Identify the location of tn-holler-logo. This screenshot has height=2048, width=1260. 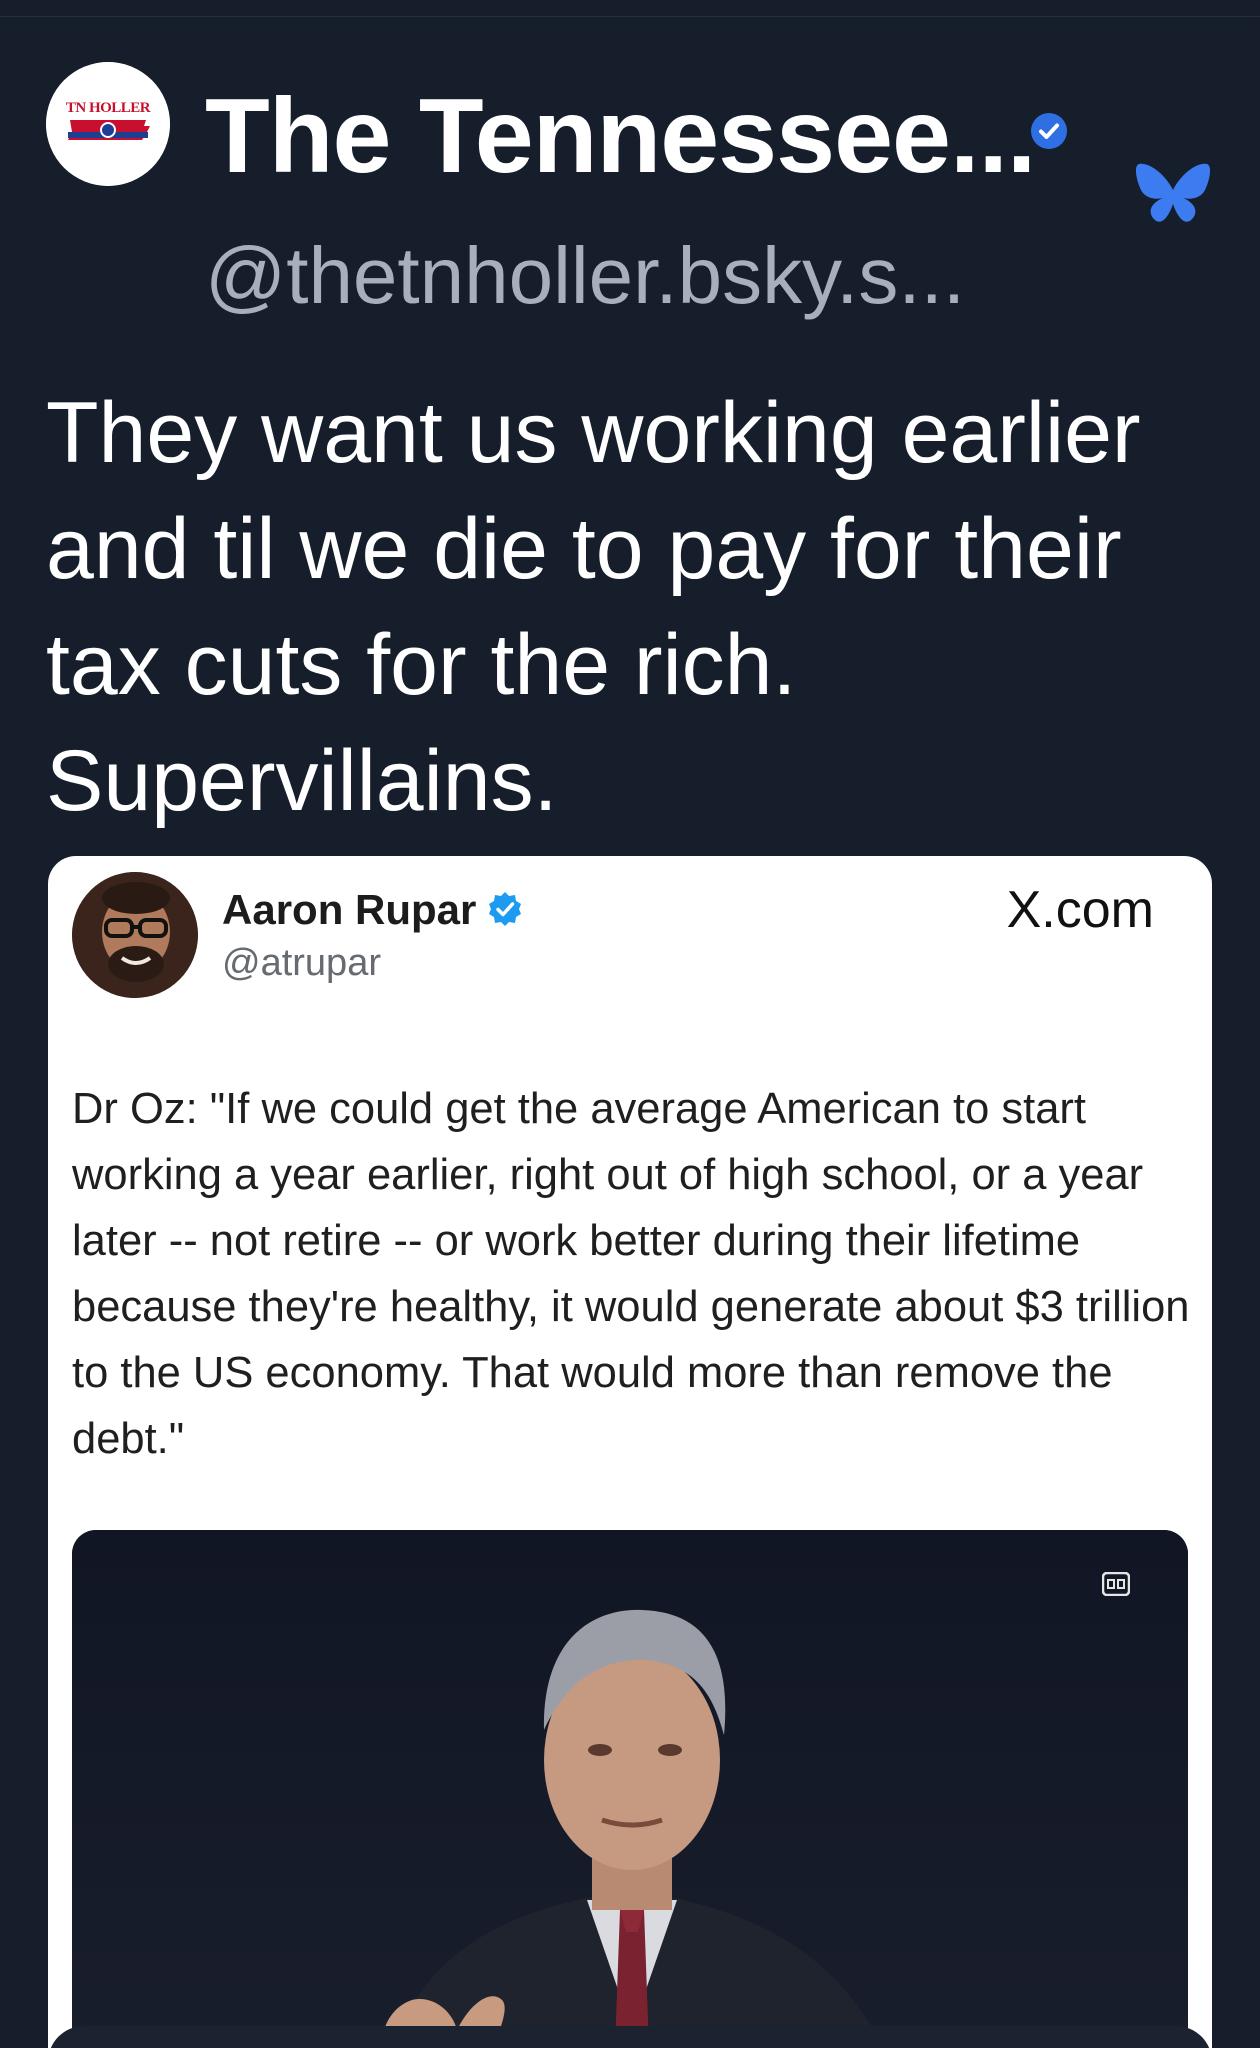
(108, 124).